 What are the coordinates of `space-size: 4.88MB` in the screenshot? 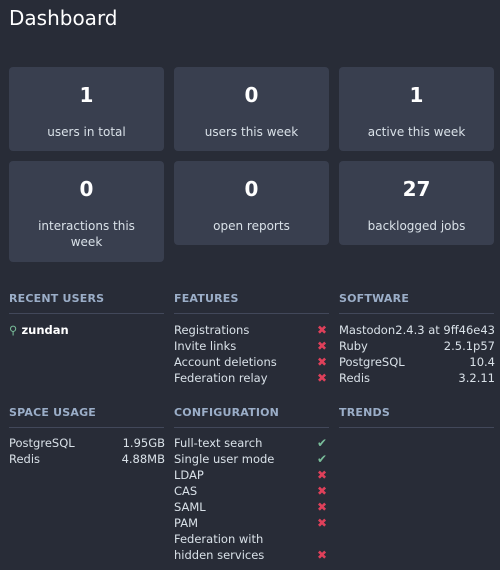 It's located at (143, 459).